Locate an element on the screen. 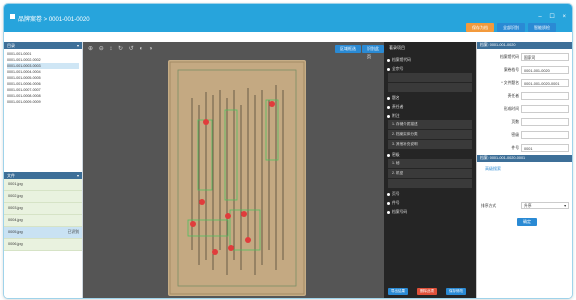  advanced-search-link: 高级搜索 is located at coordinates (524, 169).